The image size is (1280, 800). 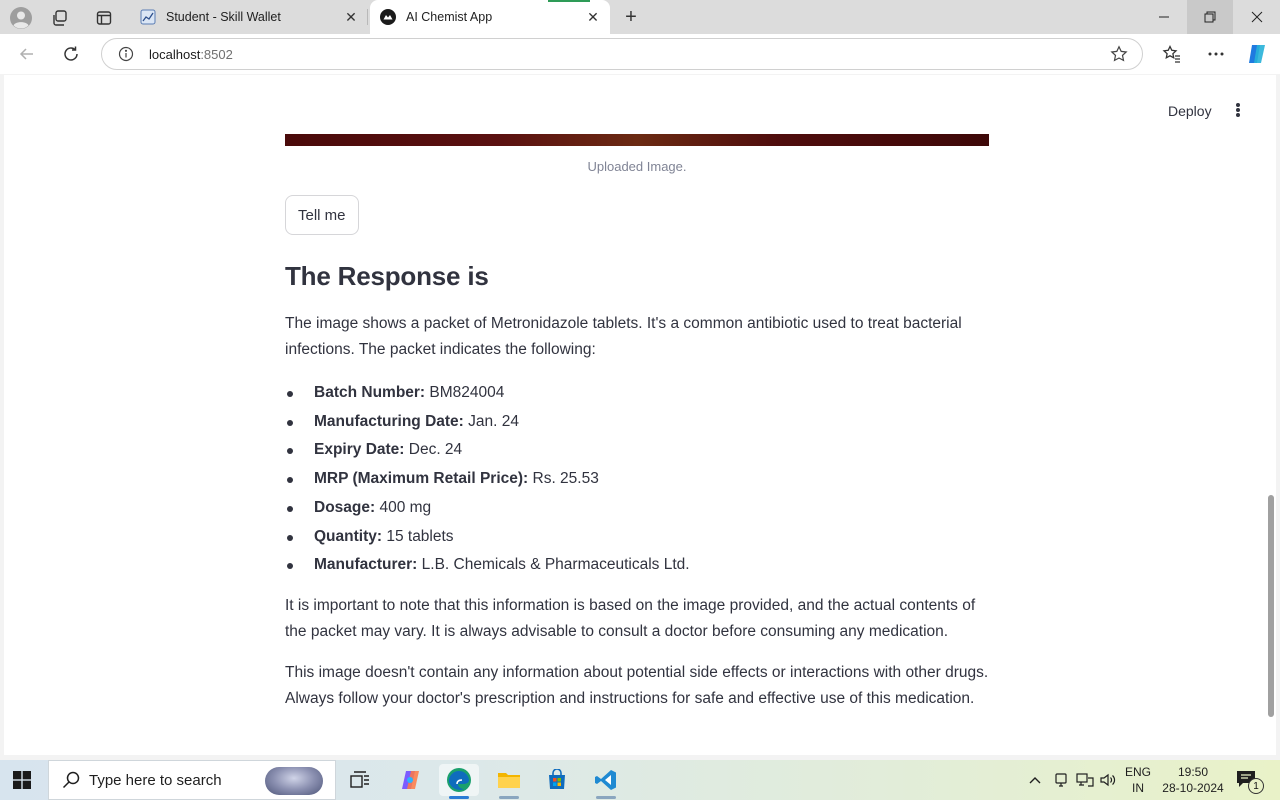 I want to click on clock-time: 19:50, so click(x=1193, y=772).